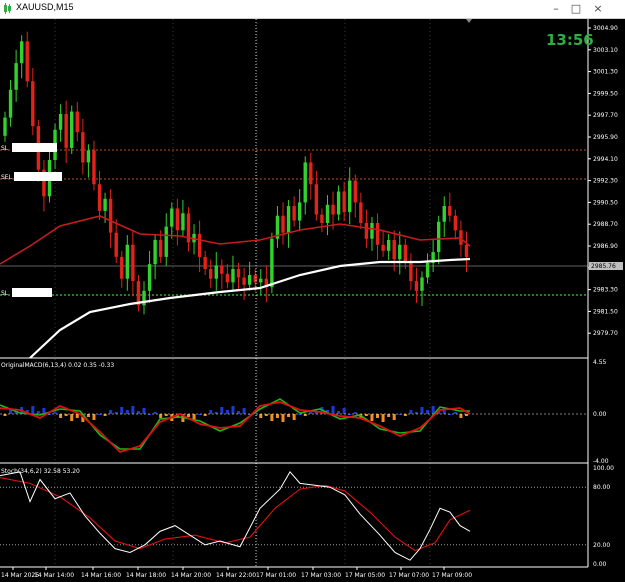 The height and width of the screenshot is (582, 625). Describe the element at coordinates (276, 575) in the screenshot. I see `time-tick-label: 17 Mar 01:00` at that location.